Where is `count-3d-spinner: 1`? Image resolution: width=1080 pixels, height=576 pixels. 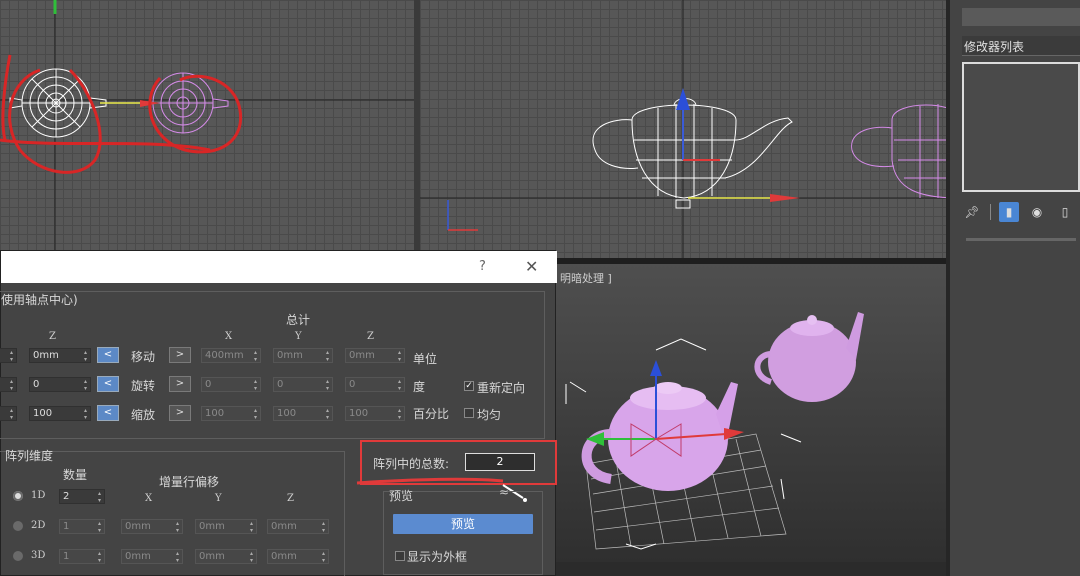
count-3d-spinner: 1 is located at coordinates (82, 556).